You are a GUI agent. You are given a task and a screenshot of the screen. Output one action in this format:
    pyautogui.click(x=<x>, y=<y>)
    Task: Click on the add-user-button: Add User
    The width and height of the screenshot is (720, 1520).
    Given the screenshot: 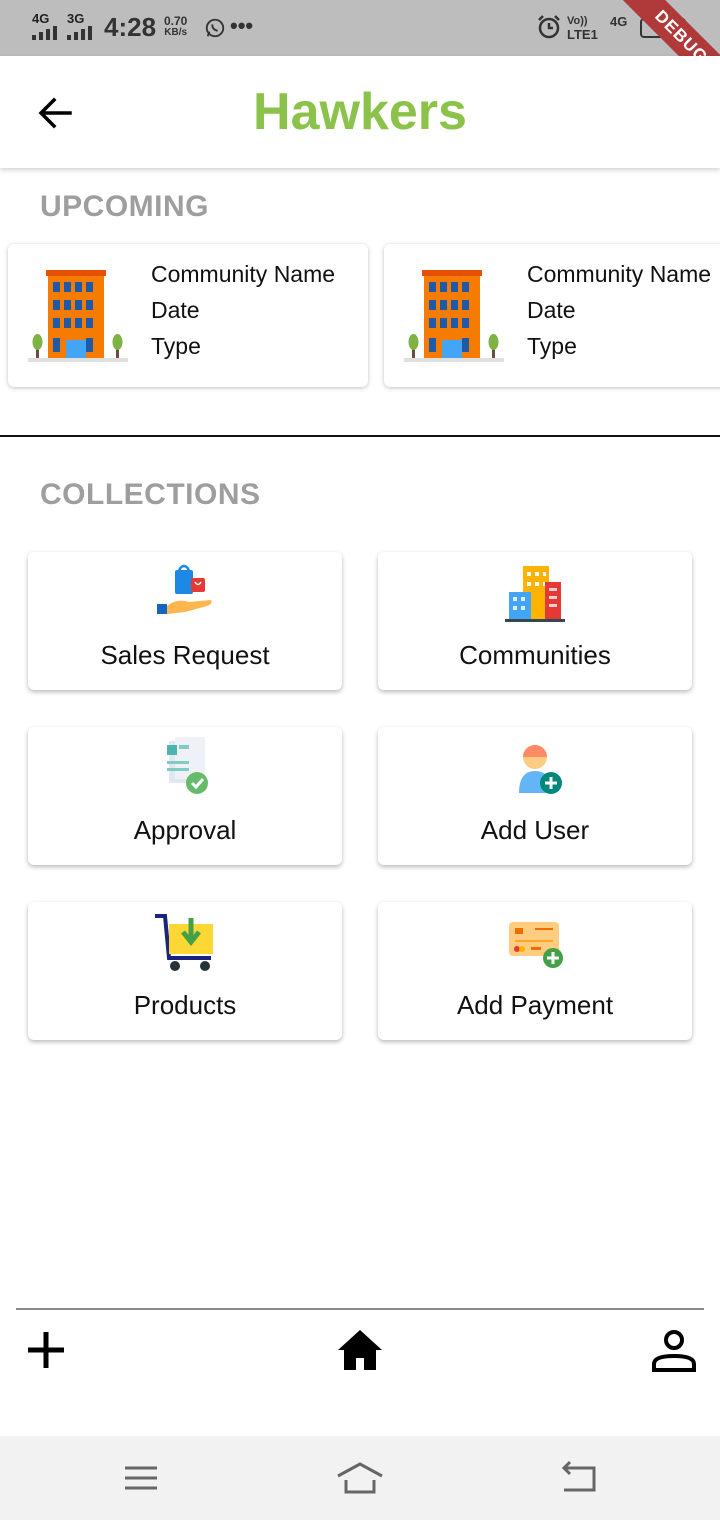 What is the action you would take?
    pyautogui.click(x=535, y=796)
    